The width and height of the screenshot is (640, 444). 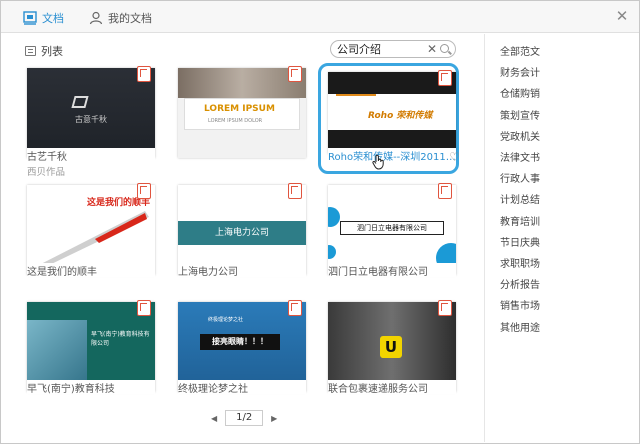 I want to click on user-icon, so click(x=96, y=18).